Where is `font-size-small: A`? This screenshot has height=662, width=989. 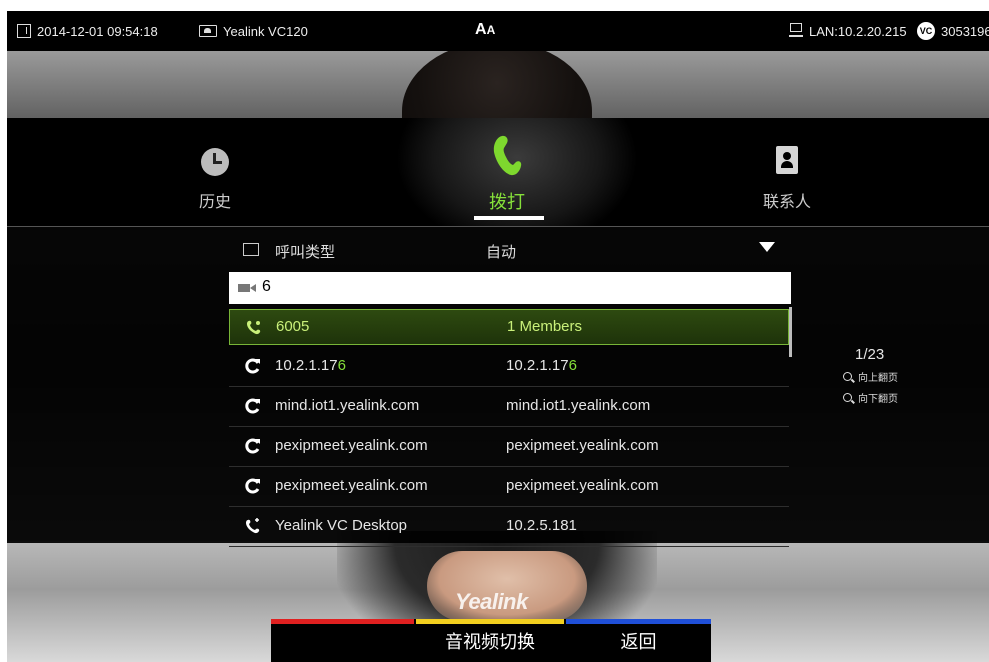
font-size-small: A is located at coordinates (491, 30).